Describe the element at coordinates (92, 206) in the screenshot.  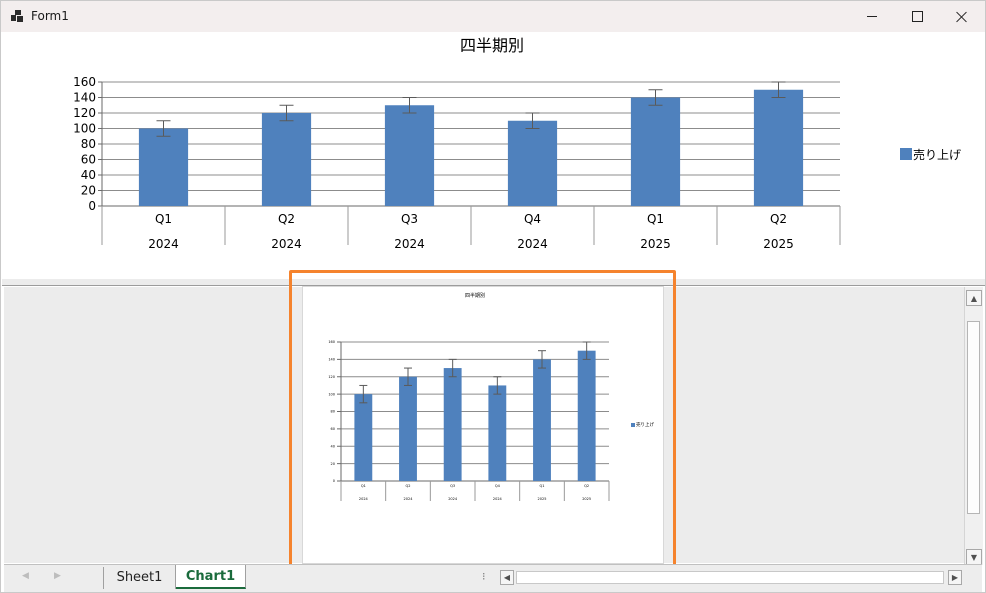
I see `y-tick-label: 0` at that location.